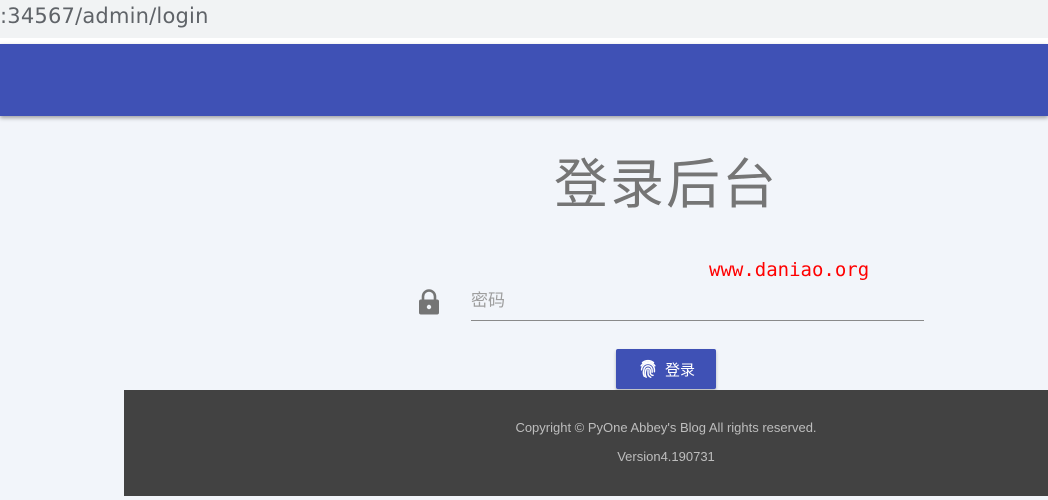 The height and width of the screenshot is (500, 1048). I want to click on login-button-label: 登录, so click(679, 369).